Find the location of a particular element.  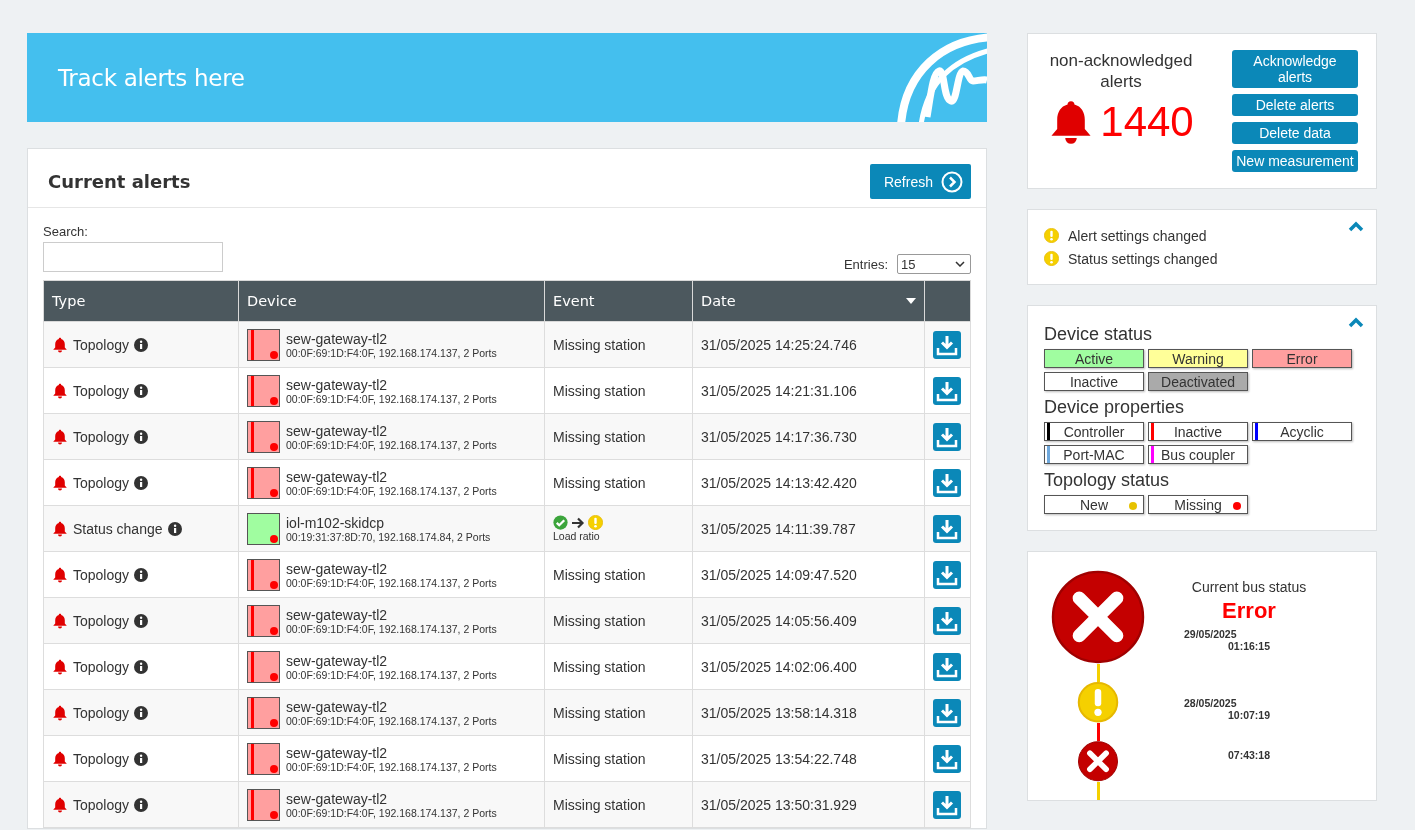

refresh-button: Refresh is located at coordinates (920, 181).